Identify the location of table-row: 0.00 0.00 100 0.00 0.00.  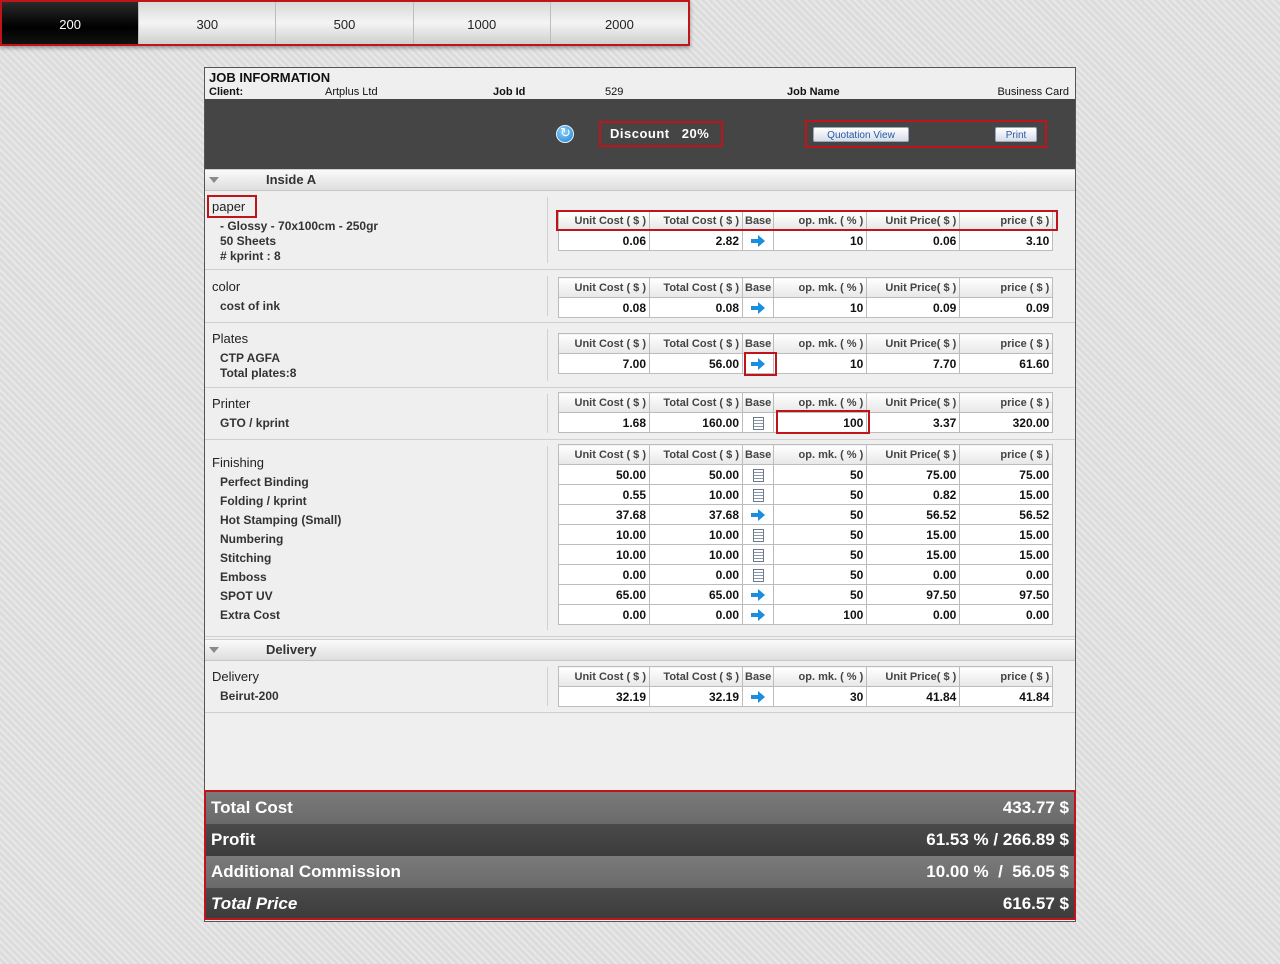
(806, 614).